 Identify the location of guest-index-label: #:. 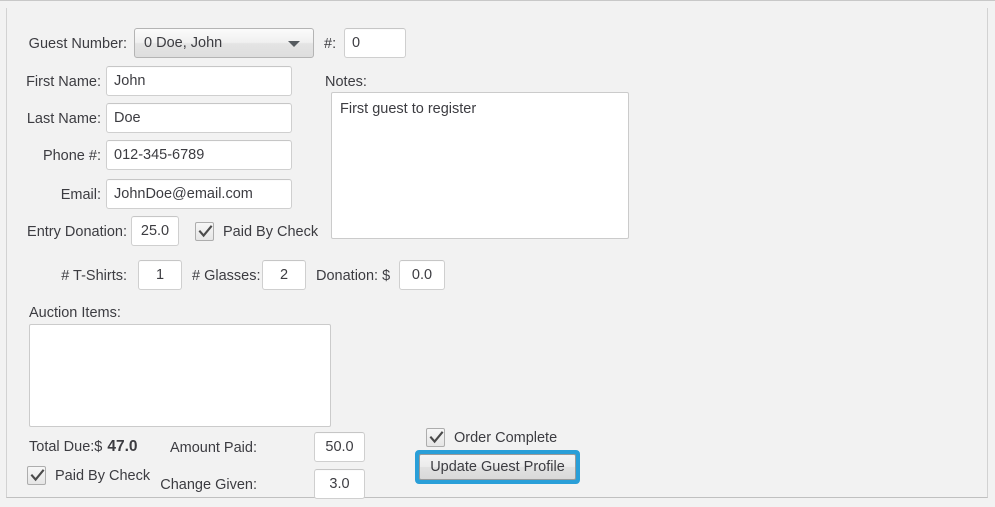
(330, 44).